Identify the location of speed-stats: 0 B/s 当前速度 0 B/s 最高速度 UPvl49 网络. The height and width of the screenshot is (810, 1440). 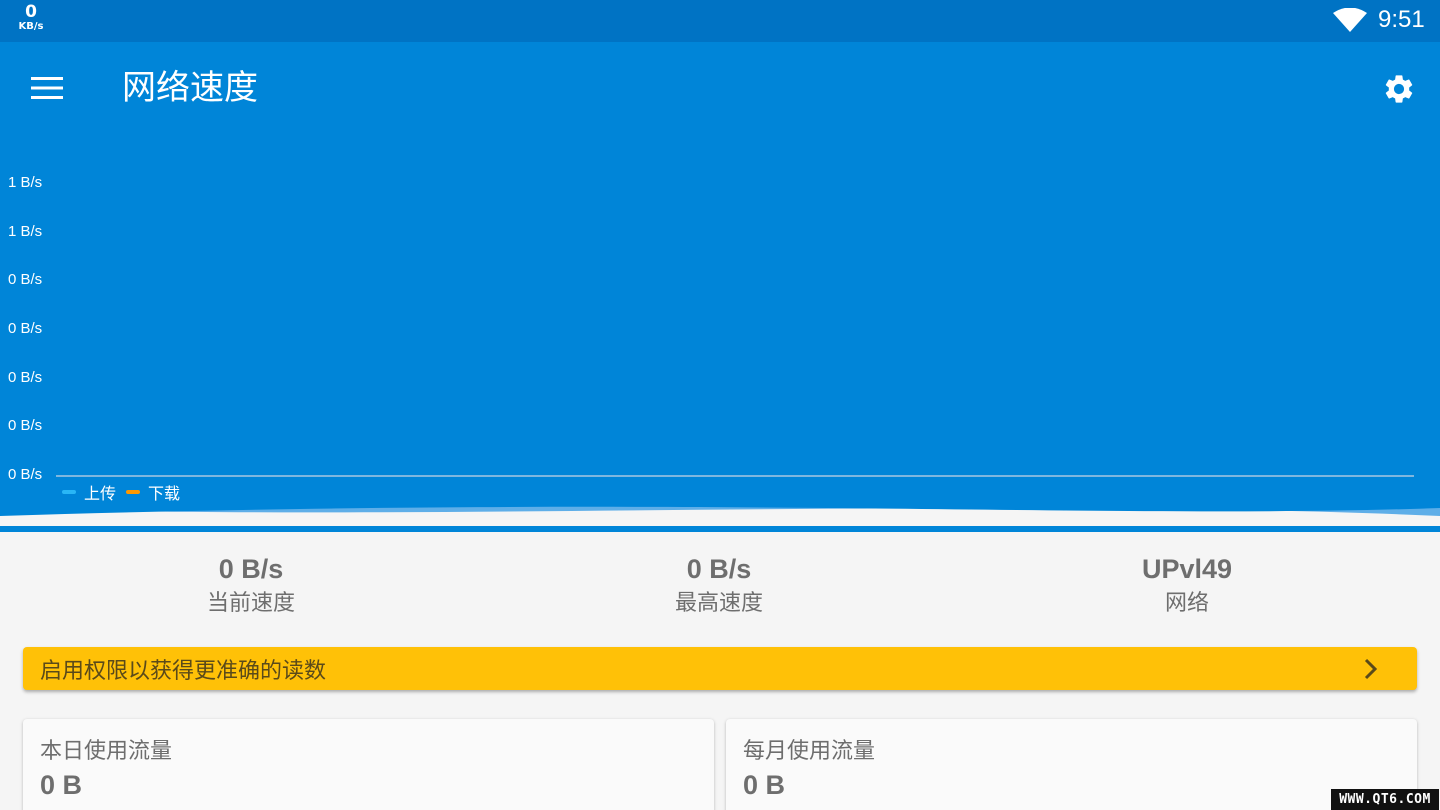
(720, 588).